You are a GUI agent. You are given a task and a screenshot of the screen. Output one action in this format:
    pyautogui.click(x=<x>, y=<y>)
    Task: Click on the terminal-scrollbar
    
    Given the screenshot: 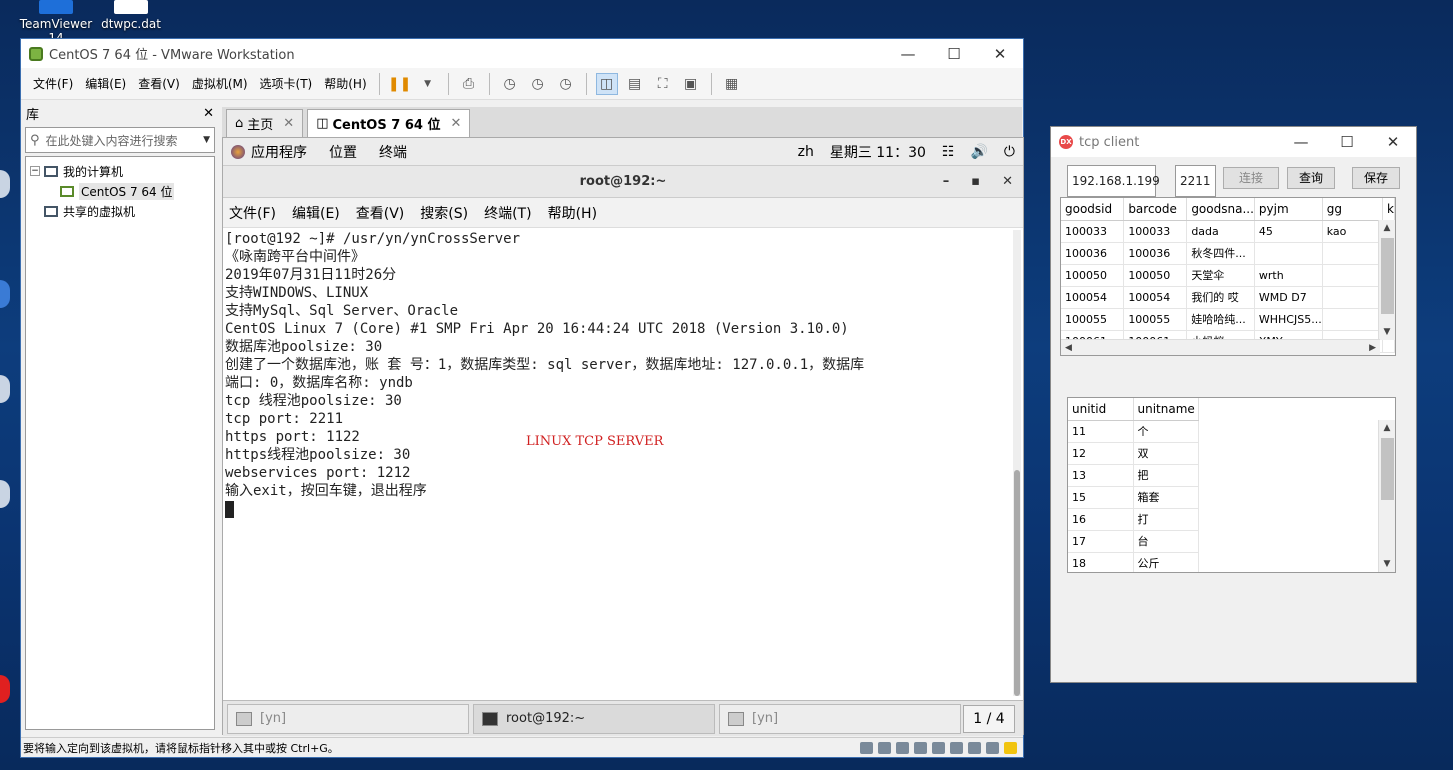 What is the action you would take?
    pyautogui.click(x=1017, y=463)
    